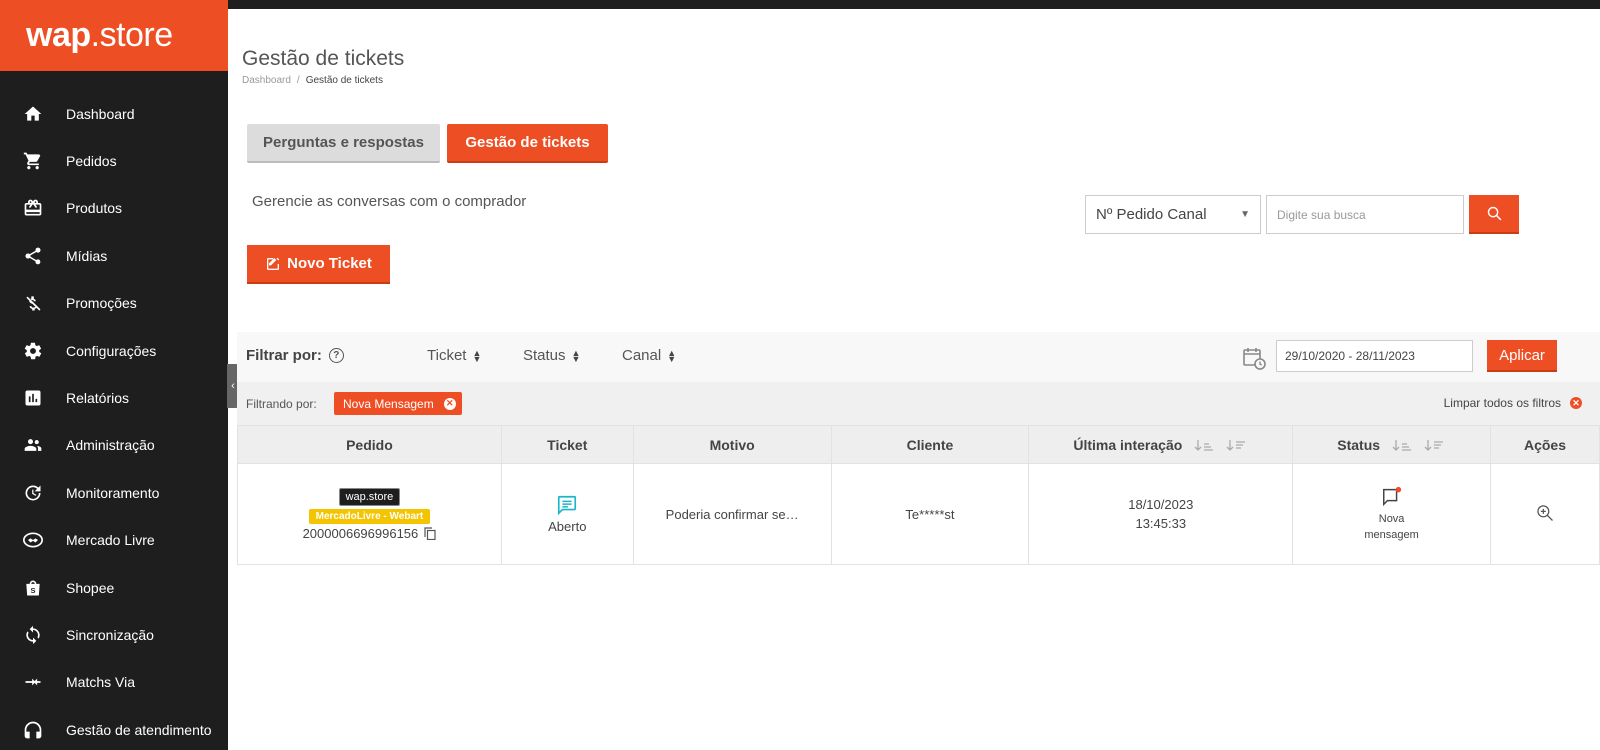 The image size is (1600, 750). Describe the element at coordinates (58, 35) in the screenshot. I see `logo-bold-text: wap` at that location.